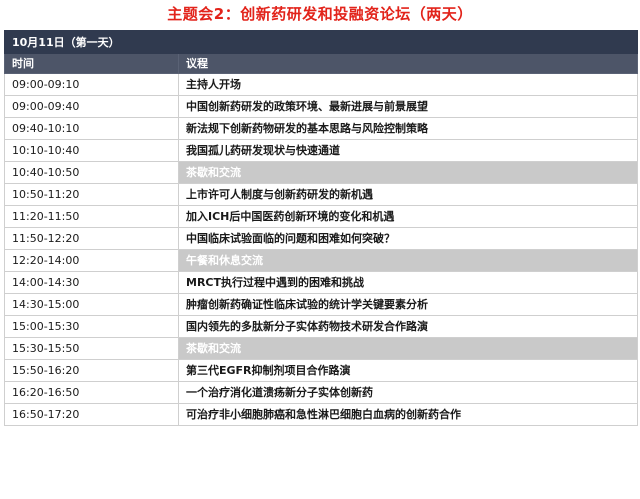 The width and height of the screenshot is (640, 499). Describe the element at coordinates (408, 63) in the screenshot. I see `column-header-topic: 议程` at that location.